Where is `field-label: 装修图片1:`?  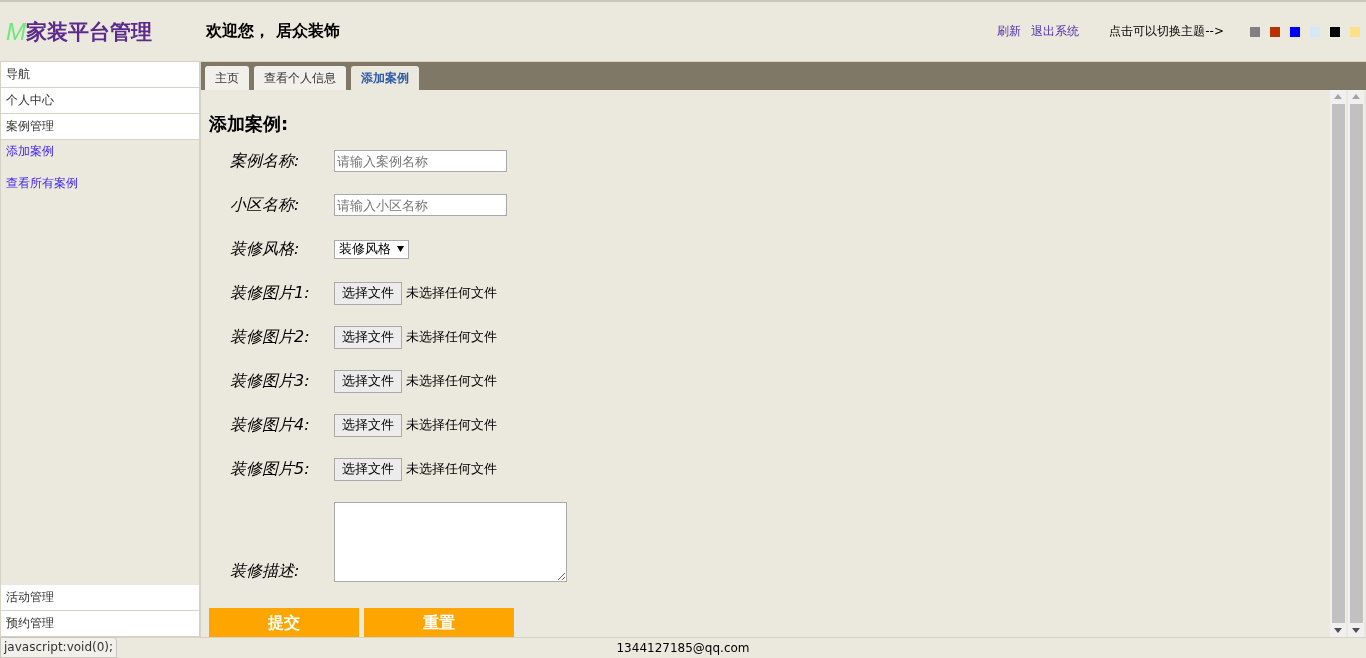 field-label: 装修图片1: is located at coordinates (270, 293).